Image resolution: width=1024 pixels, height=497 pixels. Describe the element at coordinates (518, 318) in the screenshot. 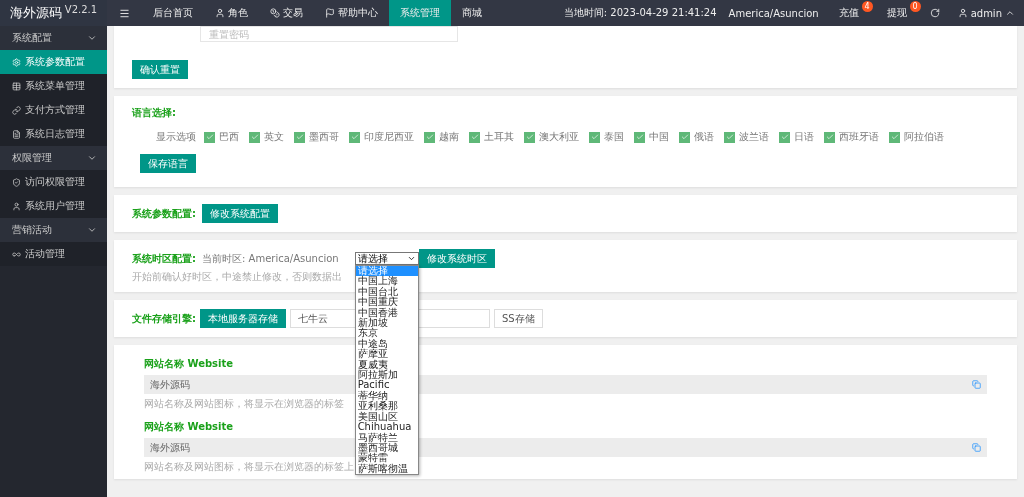

I see `storage-option: SS存储` at that location.